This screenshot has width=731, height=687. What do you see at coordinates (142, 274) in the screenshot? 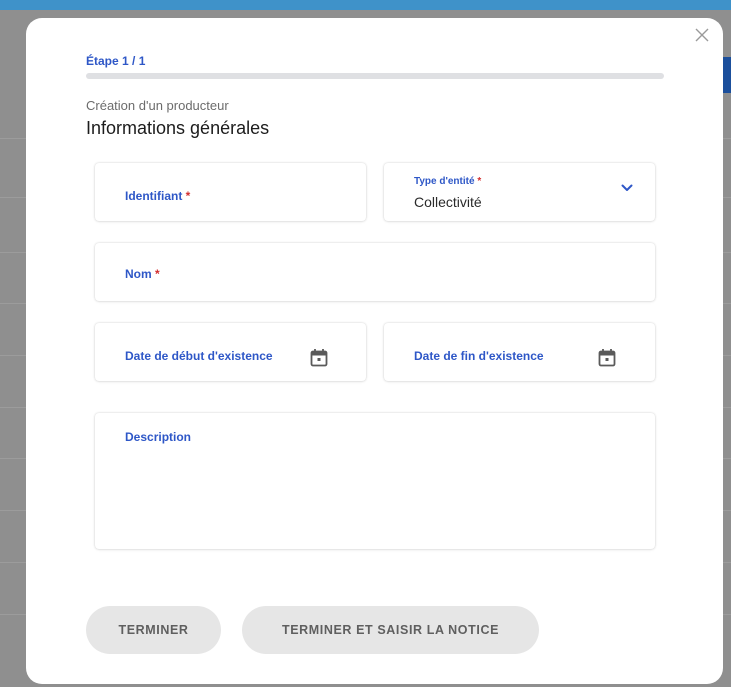
I see `nom-label: Nom *` at bounding box center [142, 274].